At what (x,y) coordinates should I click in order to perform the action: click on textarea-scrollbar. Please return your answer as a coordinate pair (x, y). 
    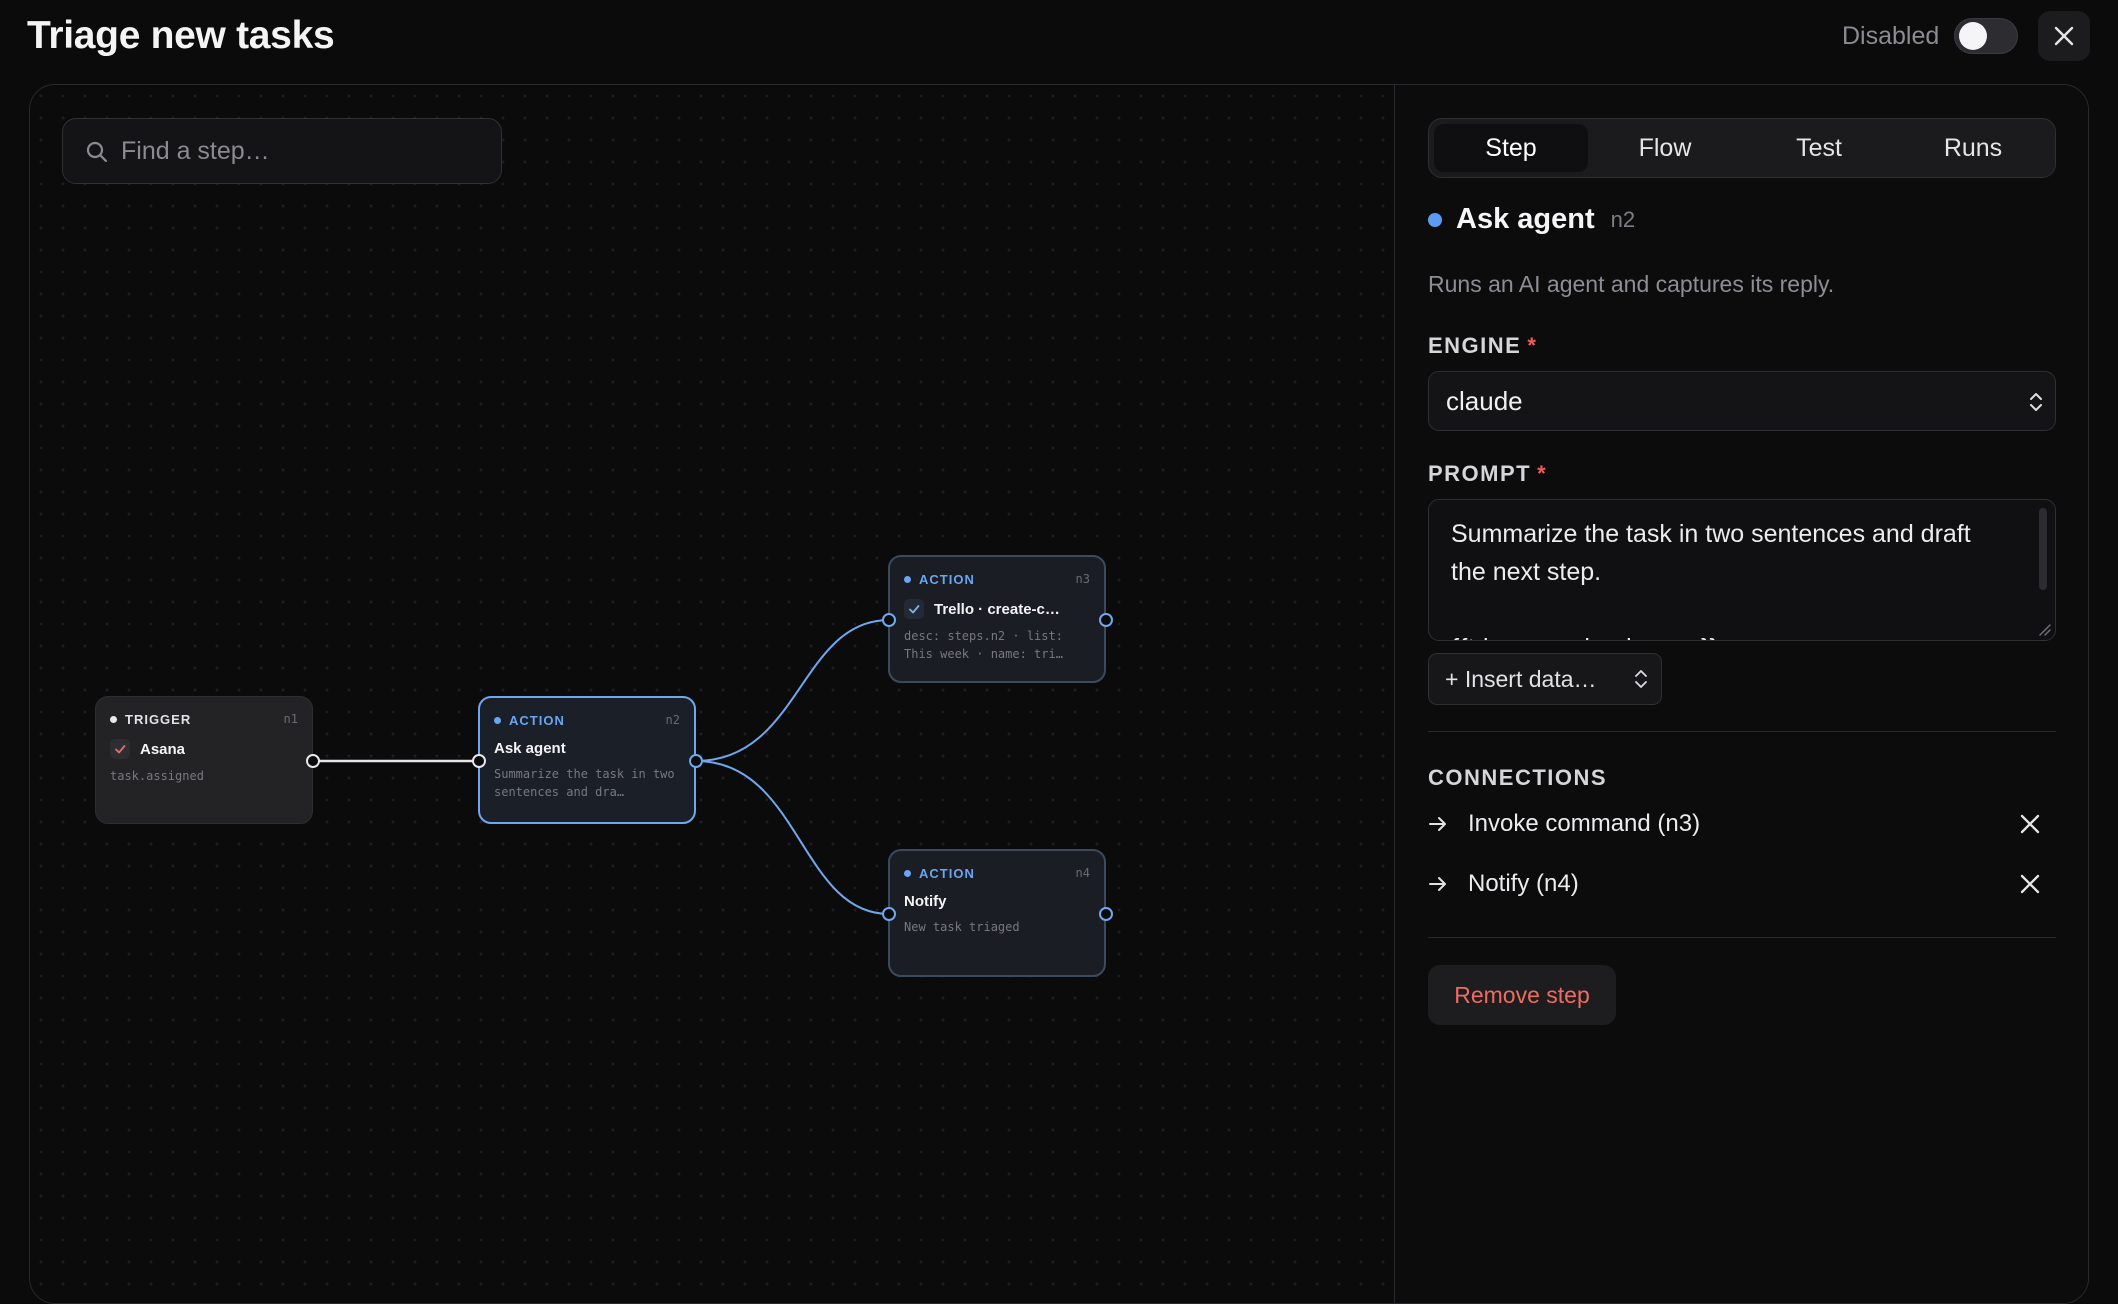
    Looking at the image, I should click on (2043, 549).